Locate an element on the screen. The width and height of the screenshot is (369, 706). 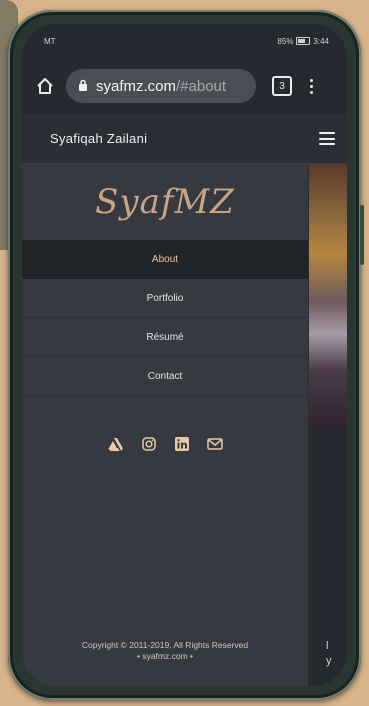
artstation-icon is located at coordinates (116, 444).